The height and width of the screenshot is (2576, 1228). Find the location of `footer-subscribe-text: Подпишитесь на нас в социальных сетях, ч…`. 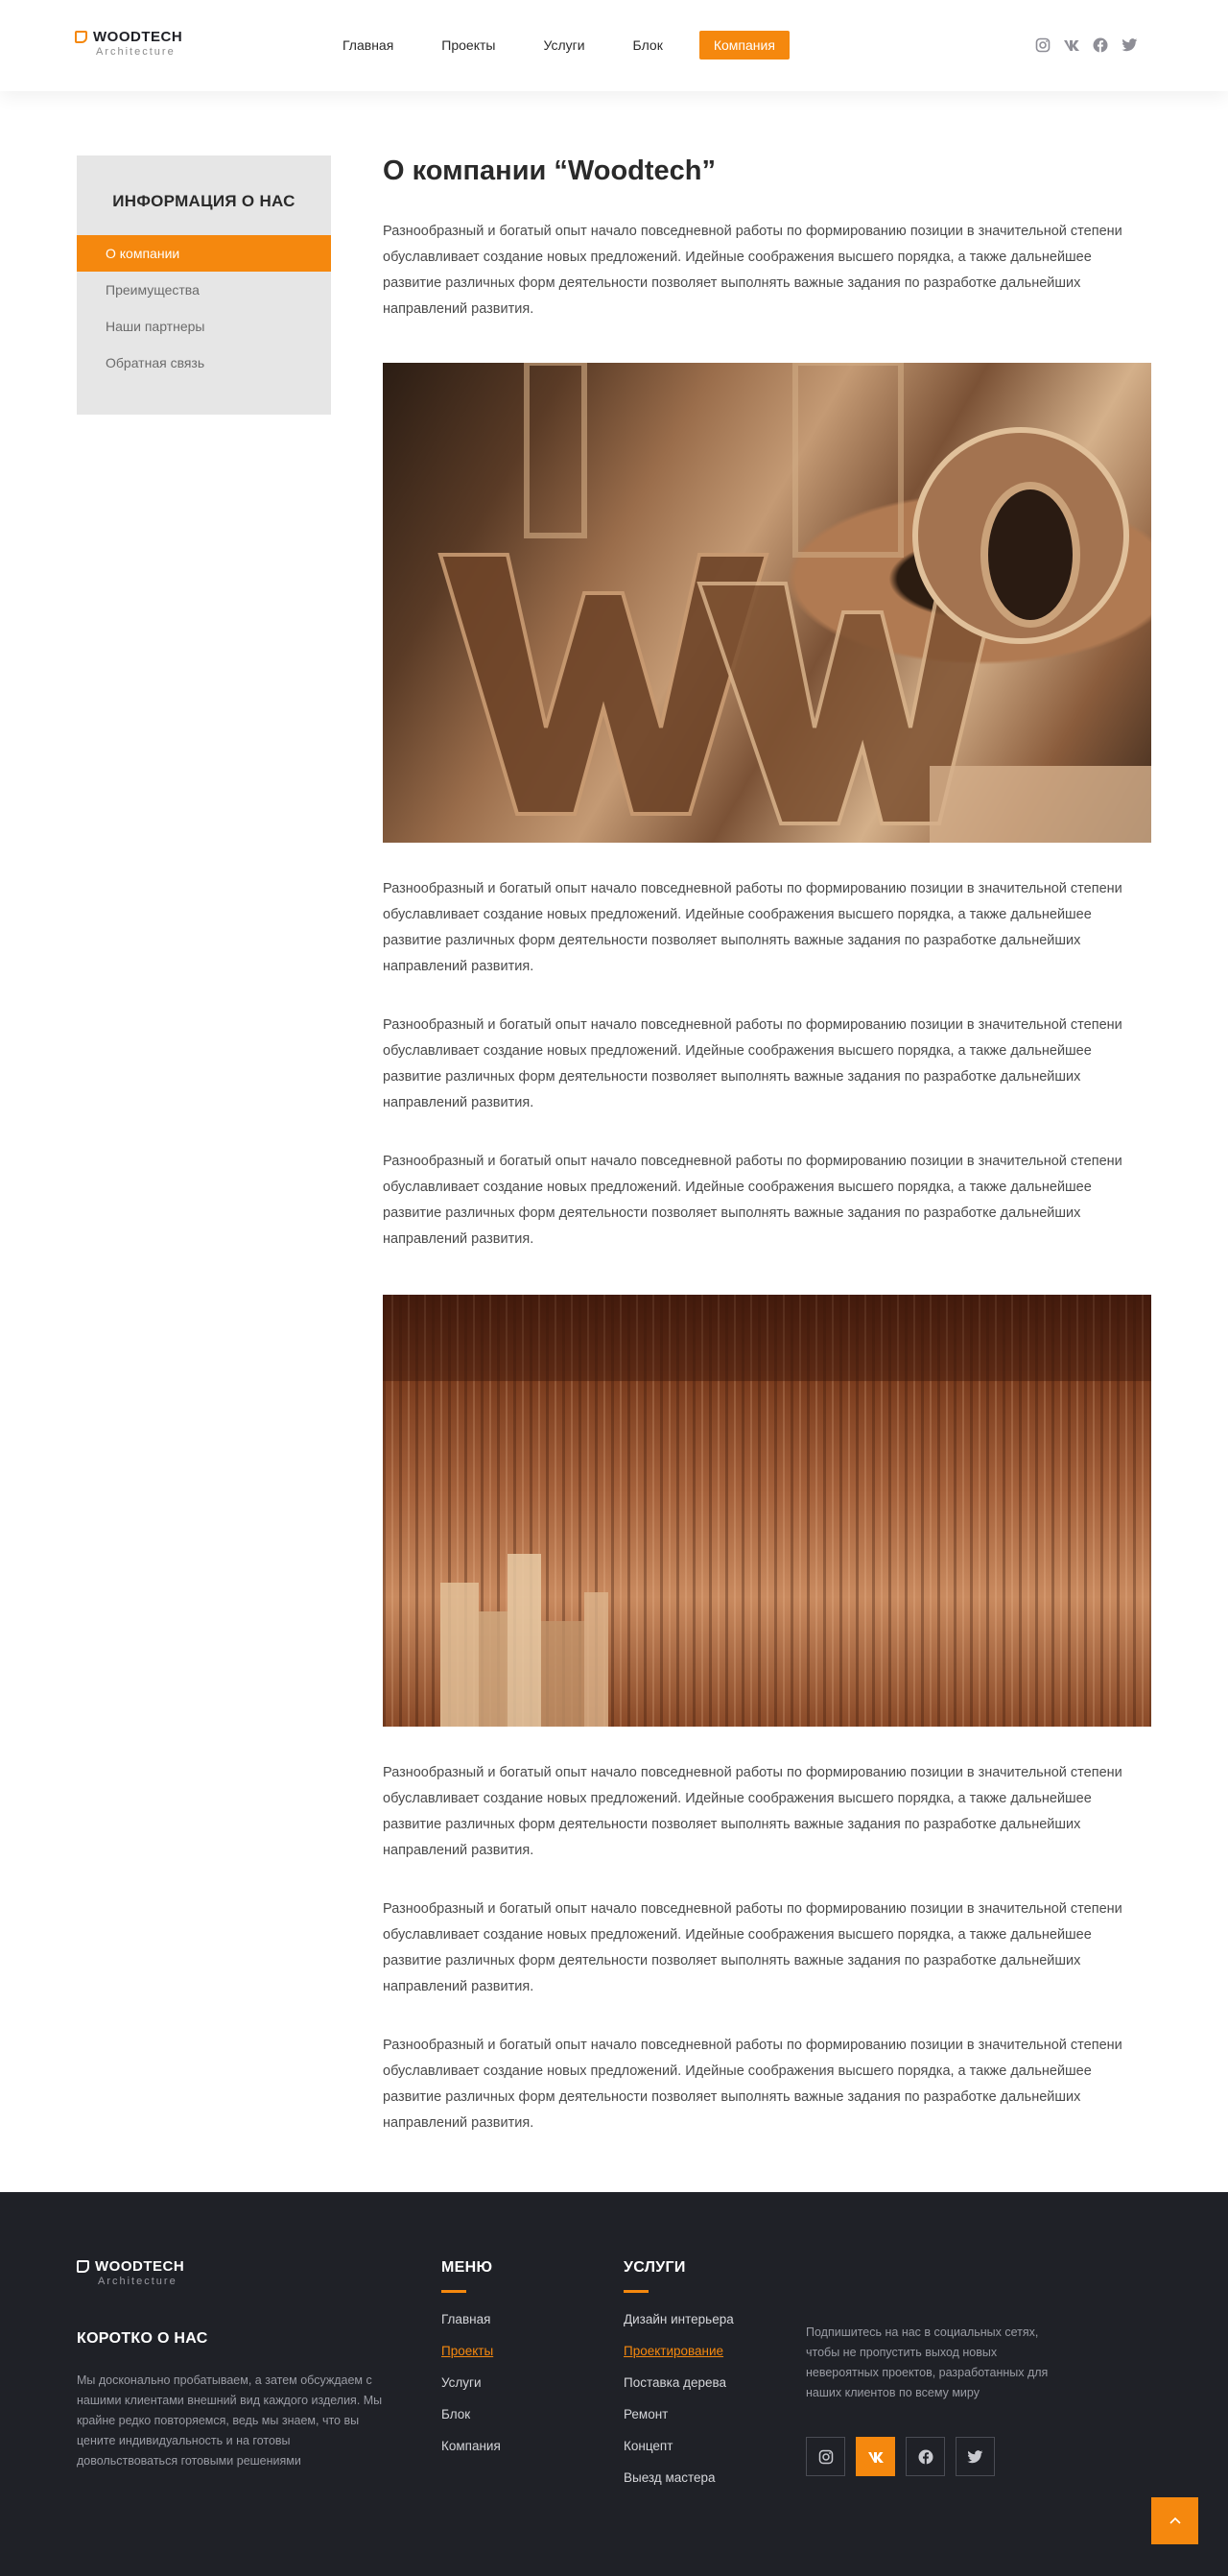

footer-subscribe-text: Подпишитесь на нас в социальных сетях, ч… is located at coordinates (927, 2362).